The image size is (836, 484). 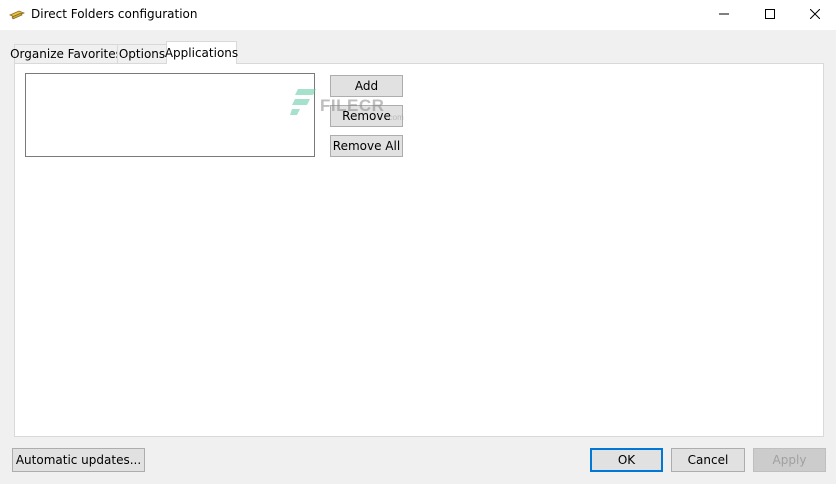 I want to click on maximize-button, so click(x=770, y=15).